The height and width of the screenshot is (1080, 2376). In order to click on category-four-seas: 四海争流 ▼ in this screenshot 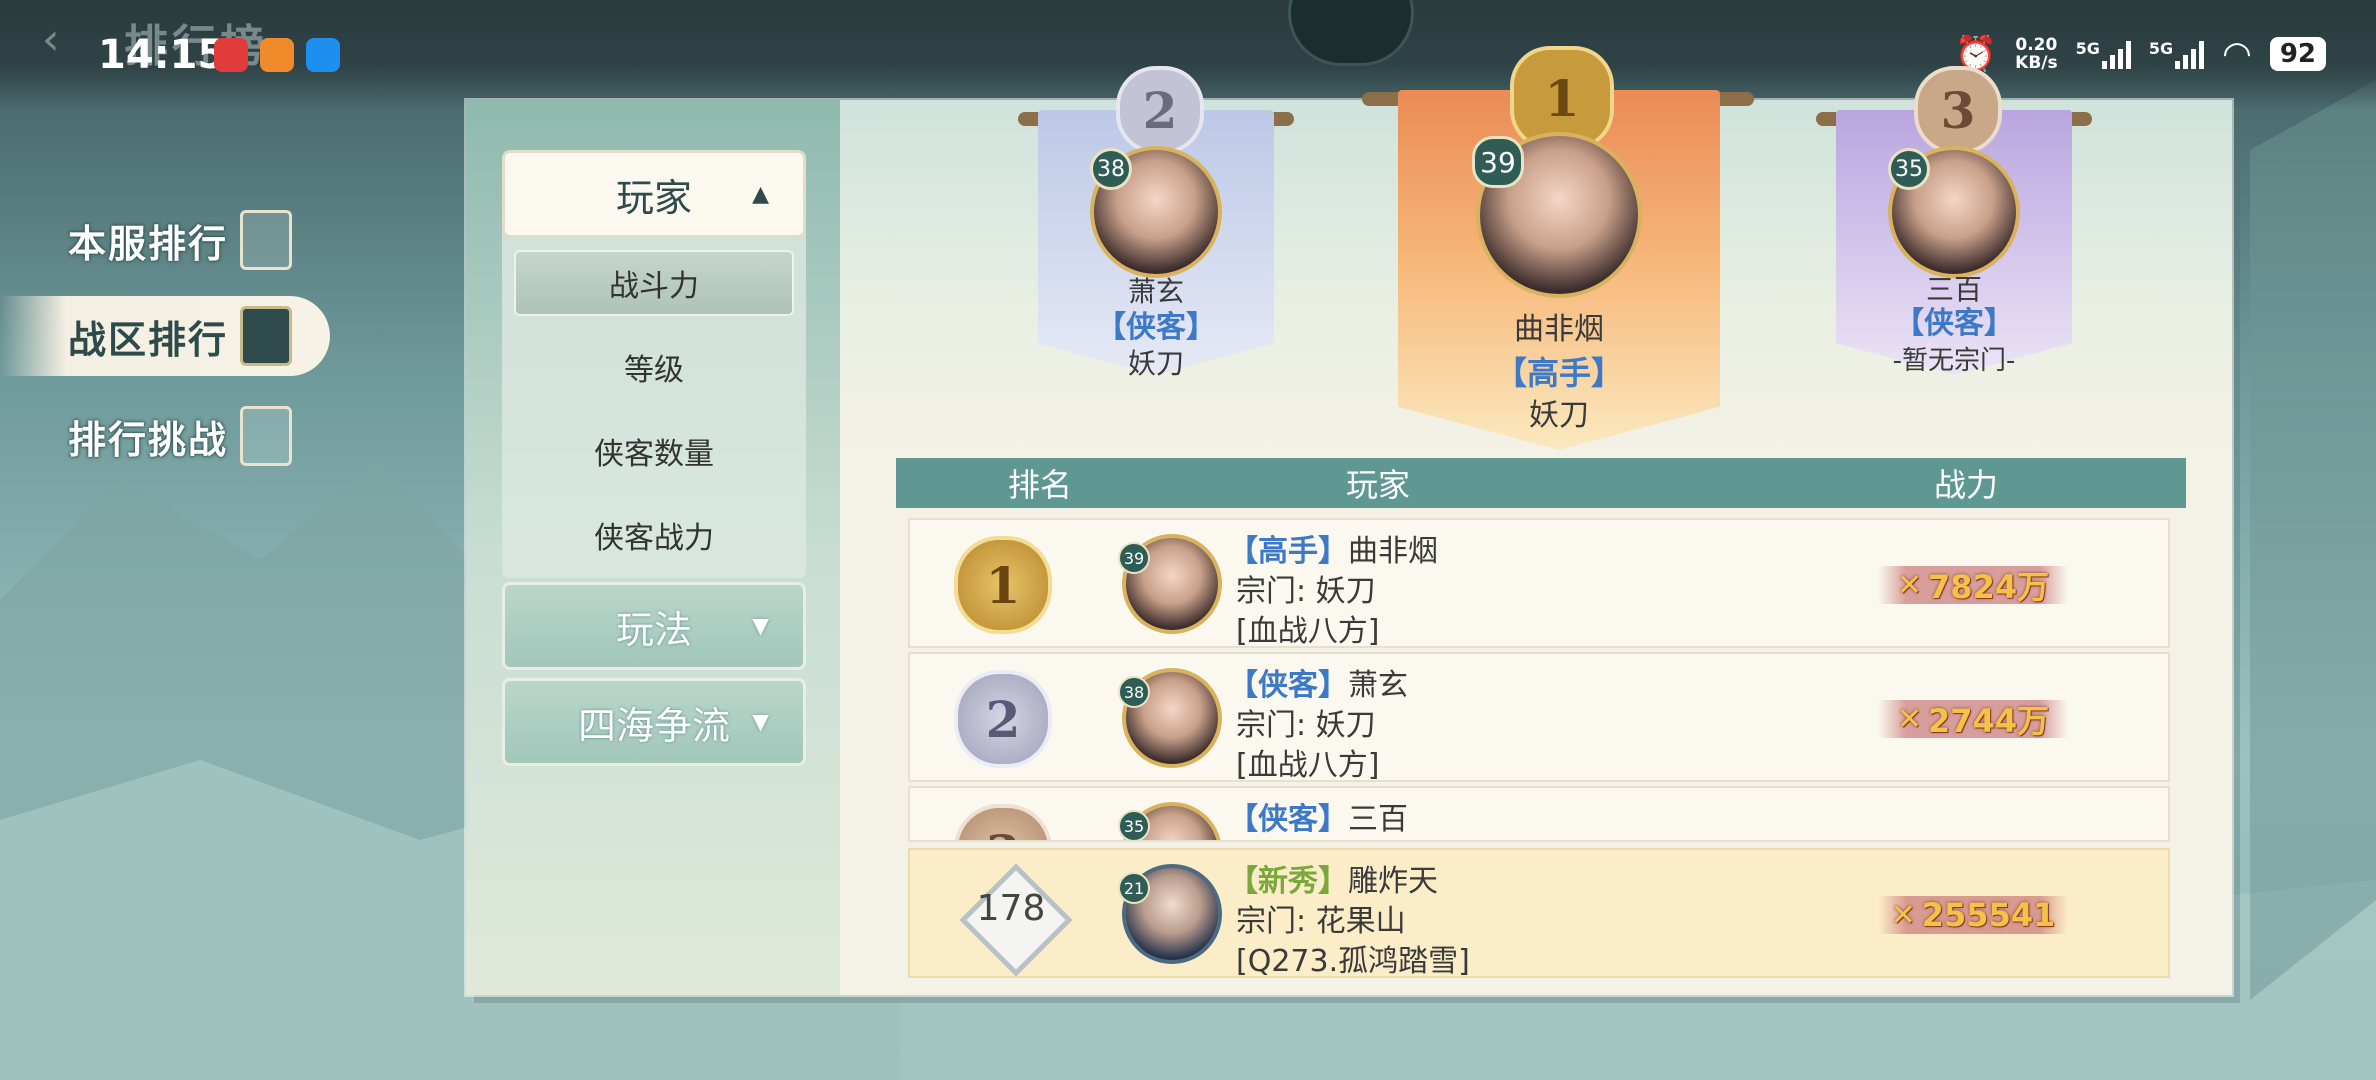, I will do `click(654, 722)`.